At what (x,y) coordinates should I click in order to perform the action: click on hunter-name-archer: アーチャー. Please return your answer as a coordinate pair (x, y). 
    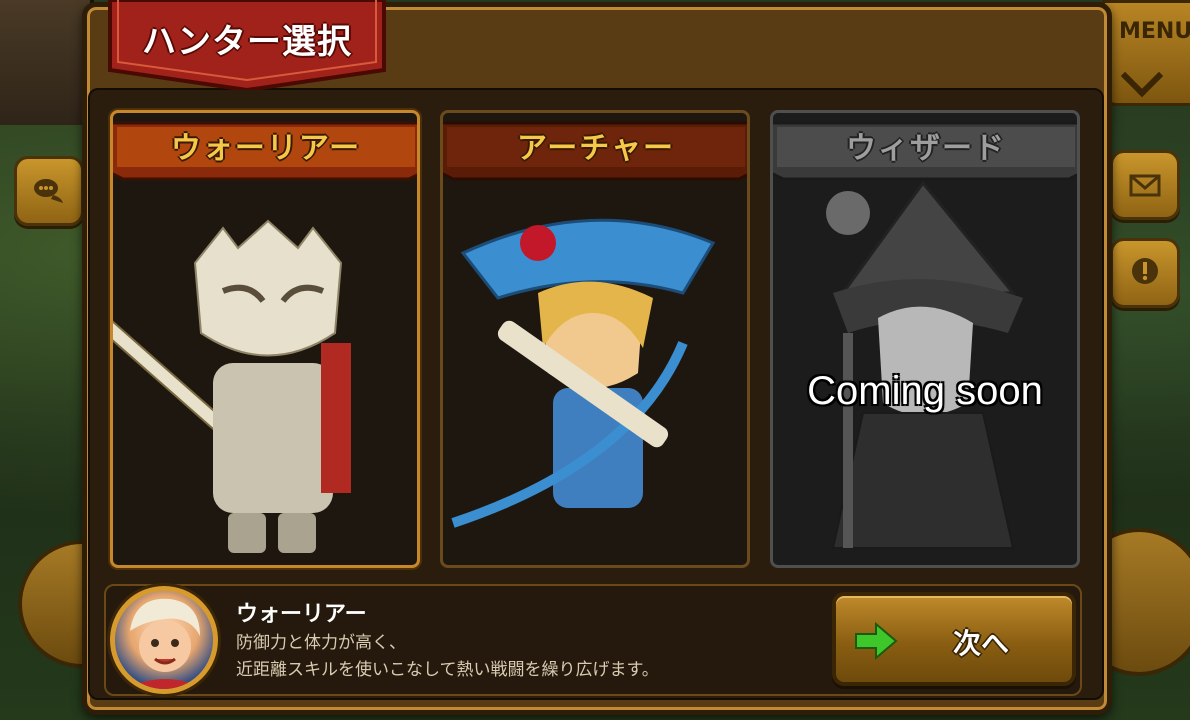
    Looking at the image, I should click on (596, 148).